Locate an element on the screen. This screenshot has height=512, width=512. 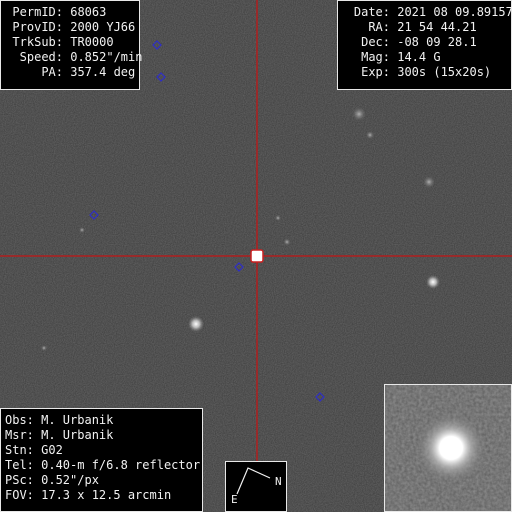
info-row: TrkSub: TR0000 is located at coordinates (72, 42).